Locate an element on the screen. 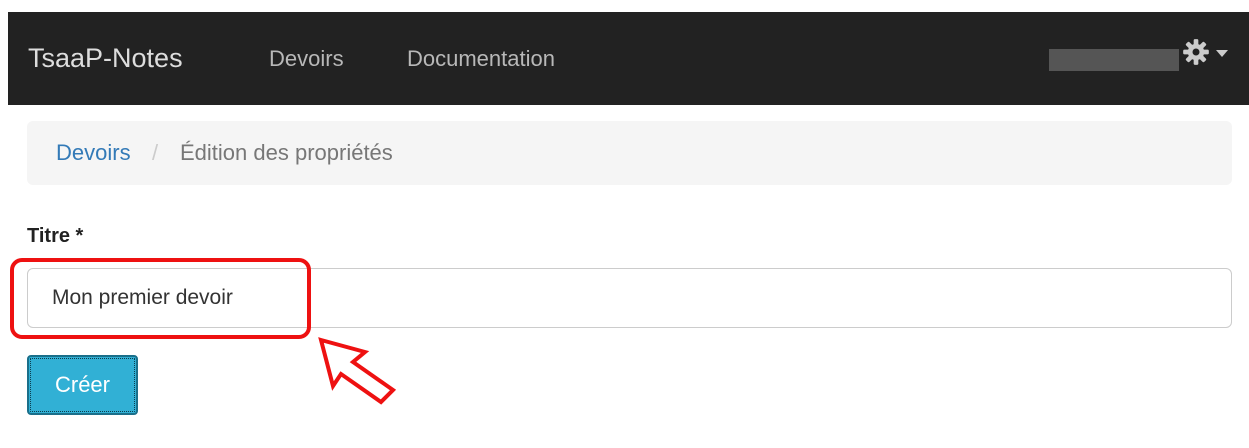 The width and height of the screenshot is (1249, 448). nav-link-documentation: Documentation is located at coordinates (481, 58).